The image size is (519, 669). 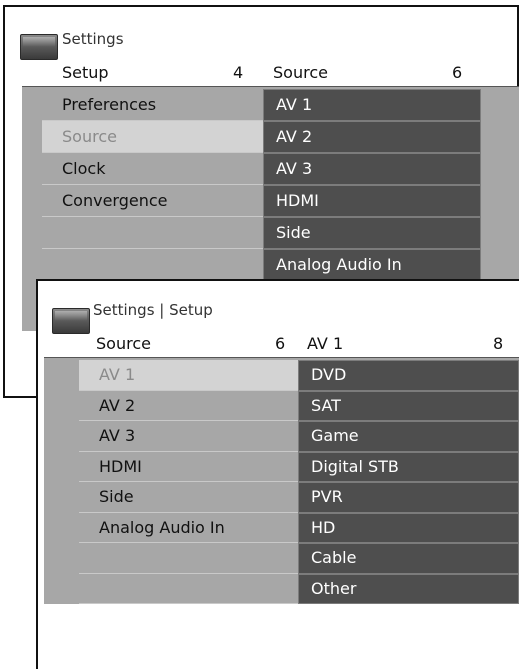 What do you see at coordinates (188, 406) in the screenshot?
I see `menu-item-av-2: AV 2` at bounding box center [188, 406].